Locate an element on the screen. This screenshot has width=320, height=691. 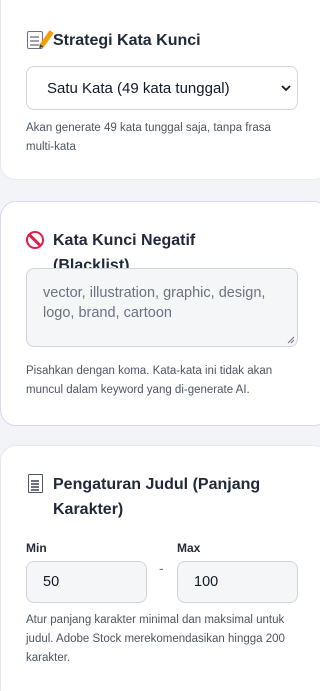
max-length-value: 100 is located at coordinates (206, 582).